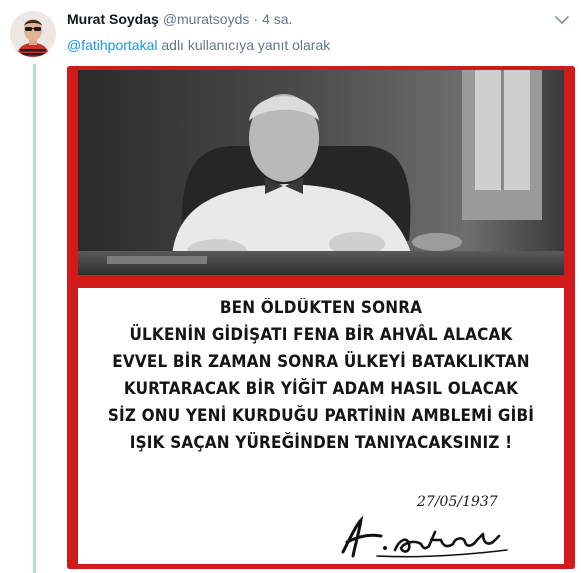 This screenshot has height=573, width=581. What do you see at coordinates (304, 21) in the screenshot?
I see `tweet-header: Murat Soydaş @muratsoyds · 4 sa.` at bounding box center [304, 21].